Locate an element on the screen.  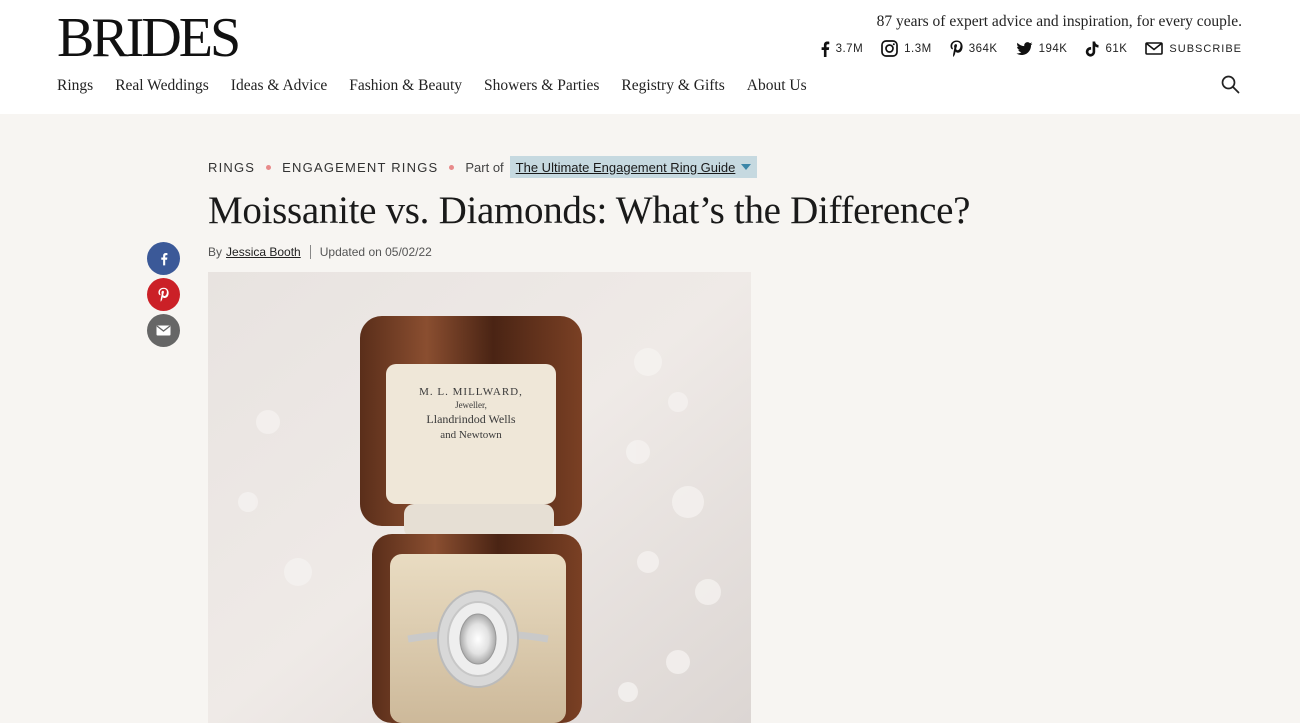
nav-rings: Rings is located at coordinates (75, 86).